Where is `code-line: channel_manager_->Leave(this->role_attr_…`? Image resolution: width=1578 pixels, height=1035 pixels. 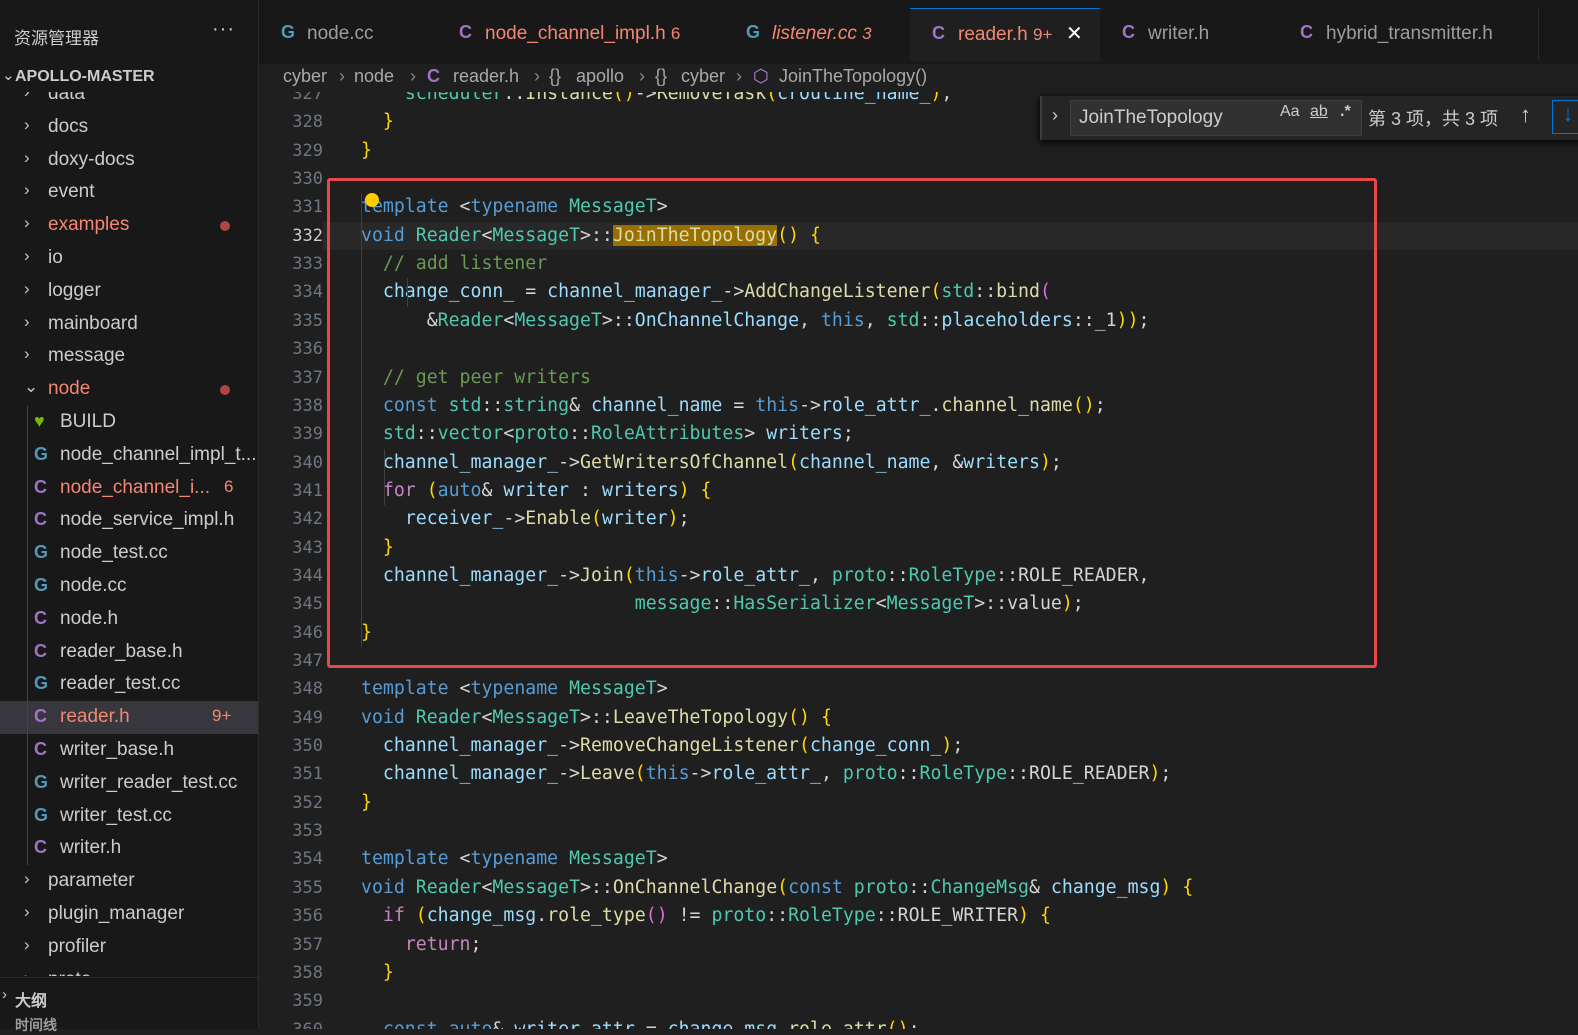
code-line: channel_manager_->Leave(this->role_attr_… is located at coordinates (766, 773).